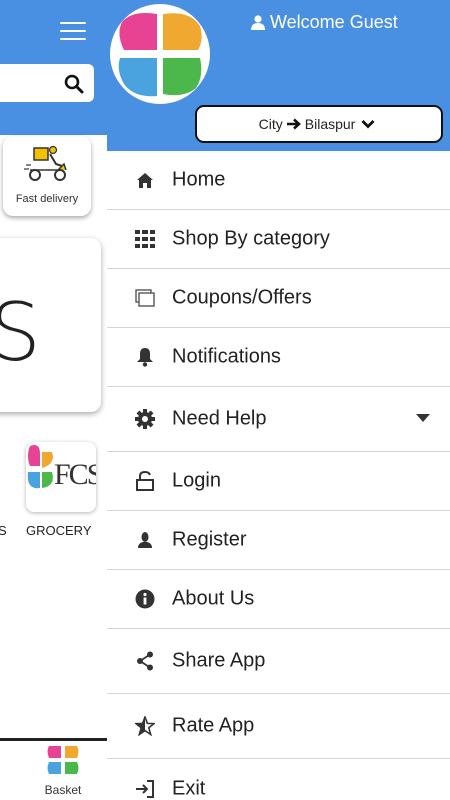 The height and width of the screenshot is (800, 450). I want to click on search-icon, so click(74, 84).